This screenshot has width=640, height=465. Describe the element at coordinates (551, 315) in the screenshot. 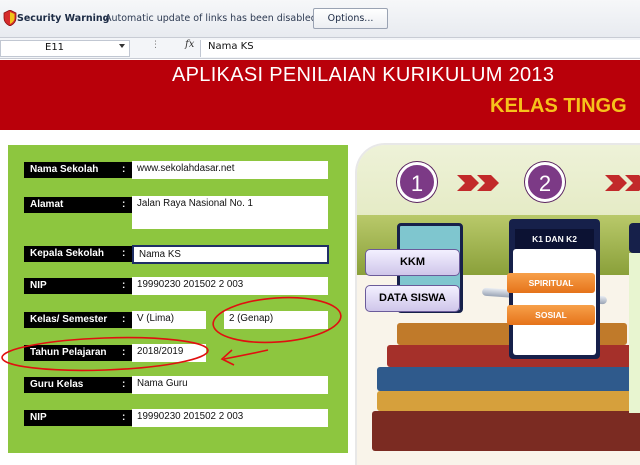

I see `sosial-button: SOSIAL` at that location.